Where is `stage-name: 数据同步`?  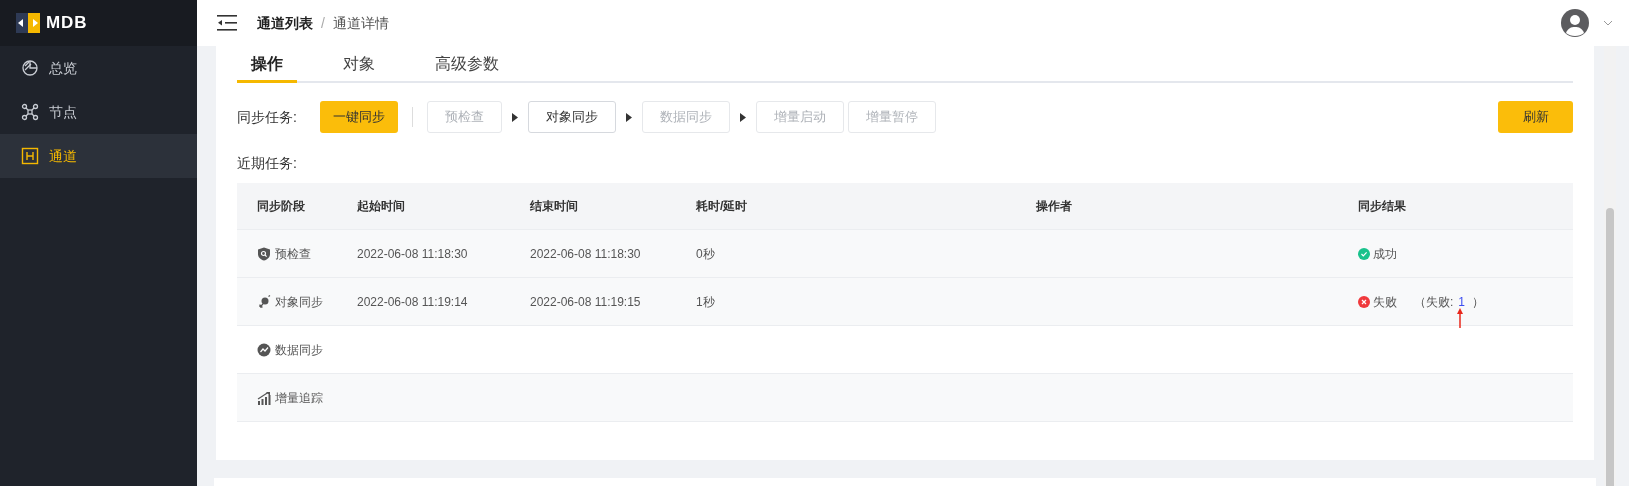
stage-name: 数据同步 is located at coordinates (299, 350).